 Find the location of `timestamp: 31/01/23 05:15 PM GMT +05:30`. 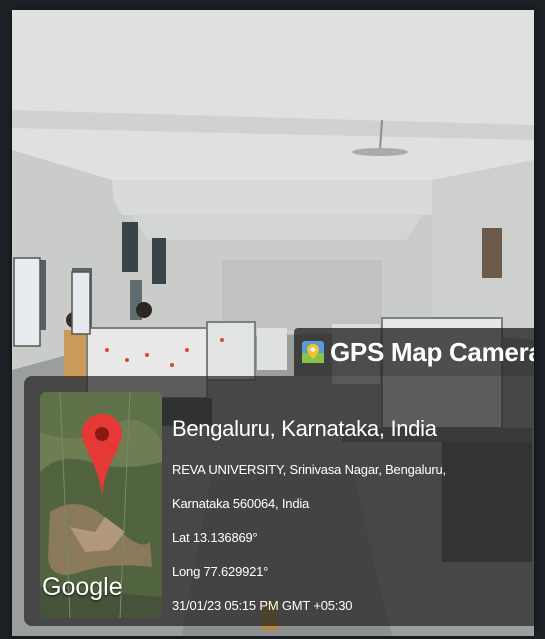

timestamp: 31/01/23 05:15 PM GMT +05:30 is located at coordinates (262, 605).